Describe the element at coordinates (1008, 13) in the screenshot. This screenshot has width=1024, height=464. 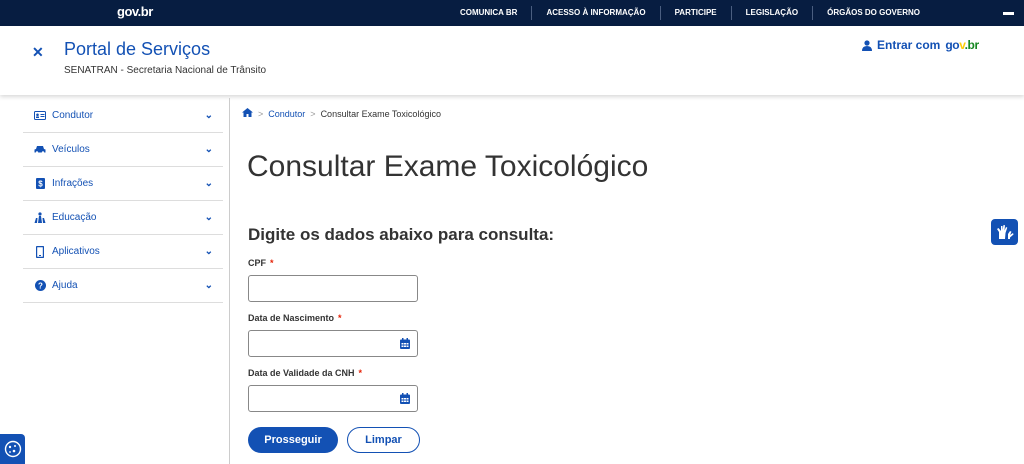
I see `collapse-icon` at that location.